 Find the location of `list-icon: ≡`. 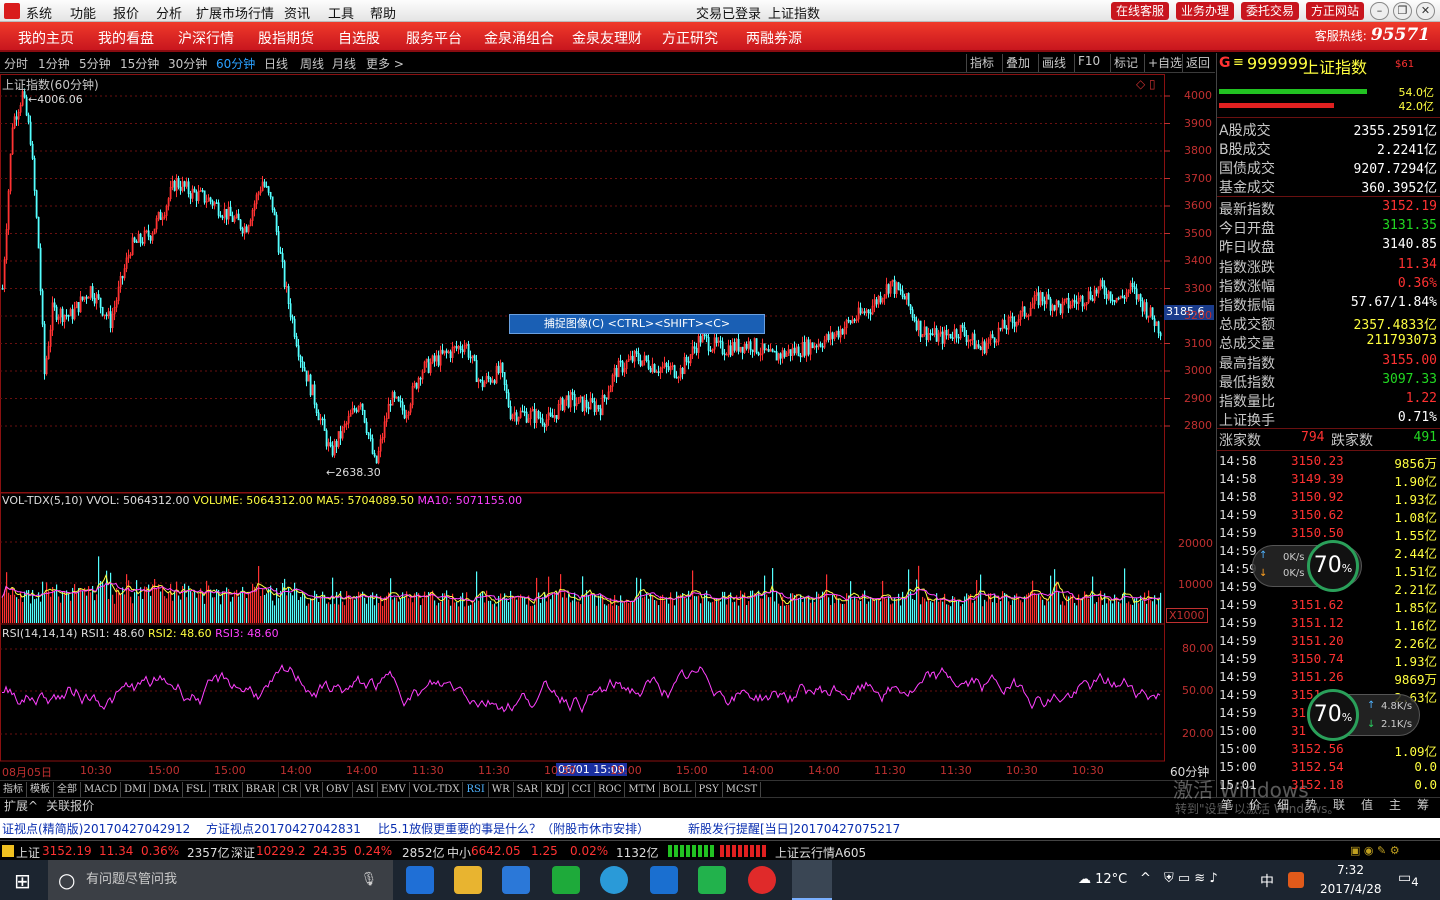

list-icon: ≡ is located at coordinates (1238, 62).